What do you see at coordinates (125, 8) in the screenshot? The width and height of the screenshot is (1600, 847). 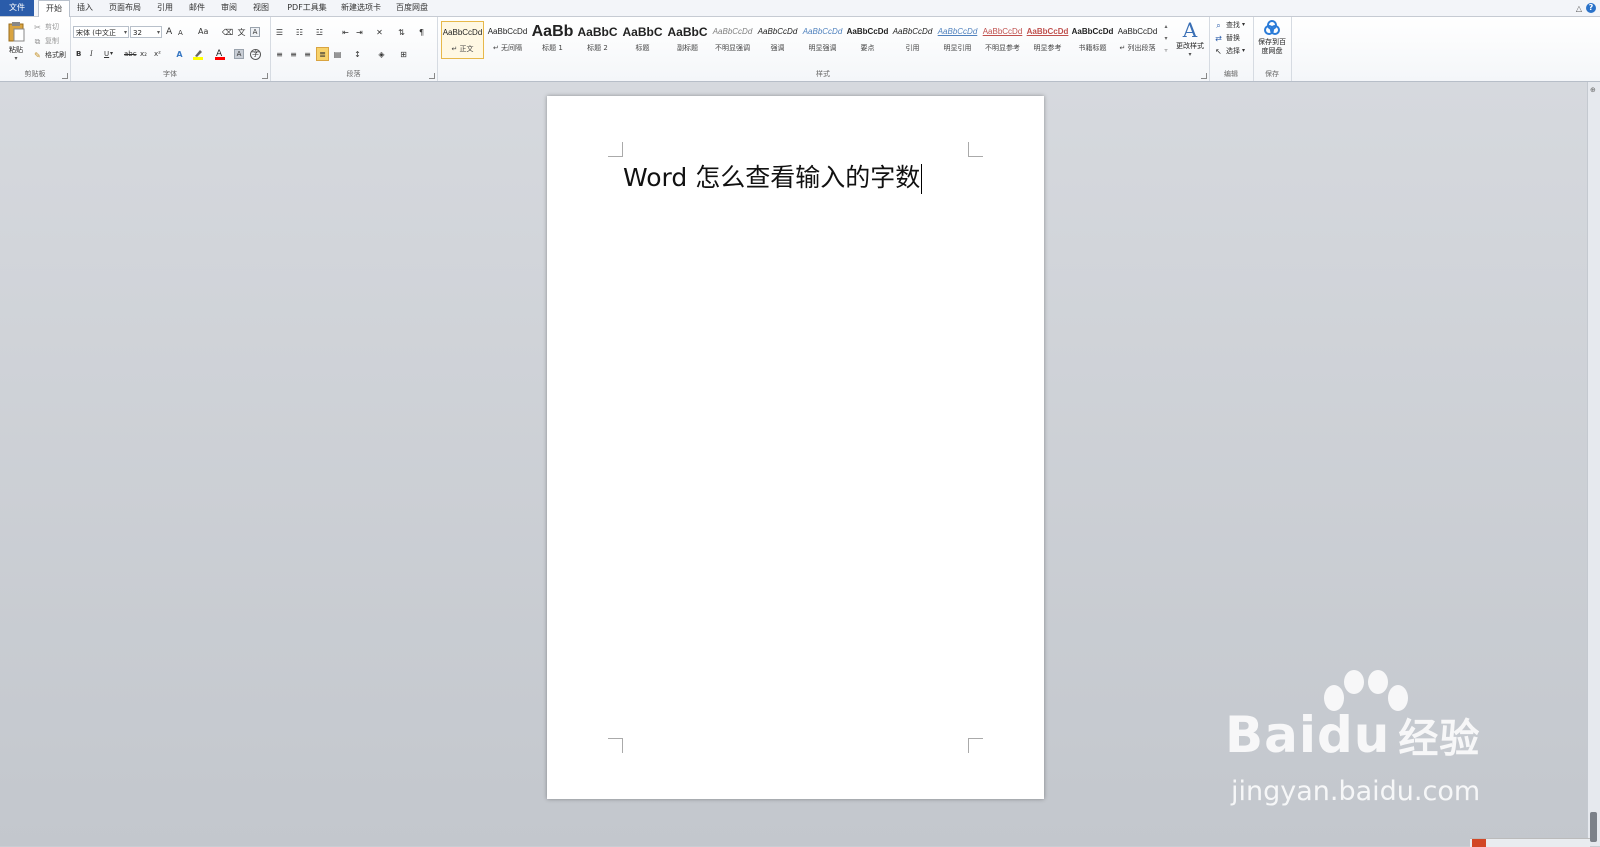 I see `tab-page-layout: 页面布局` at bounding box center [125, 8].